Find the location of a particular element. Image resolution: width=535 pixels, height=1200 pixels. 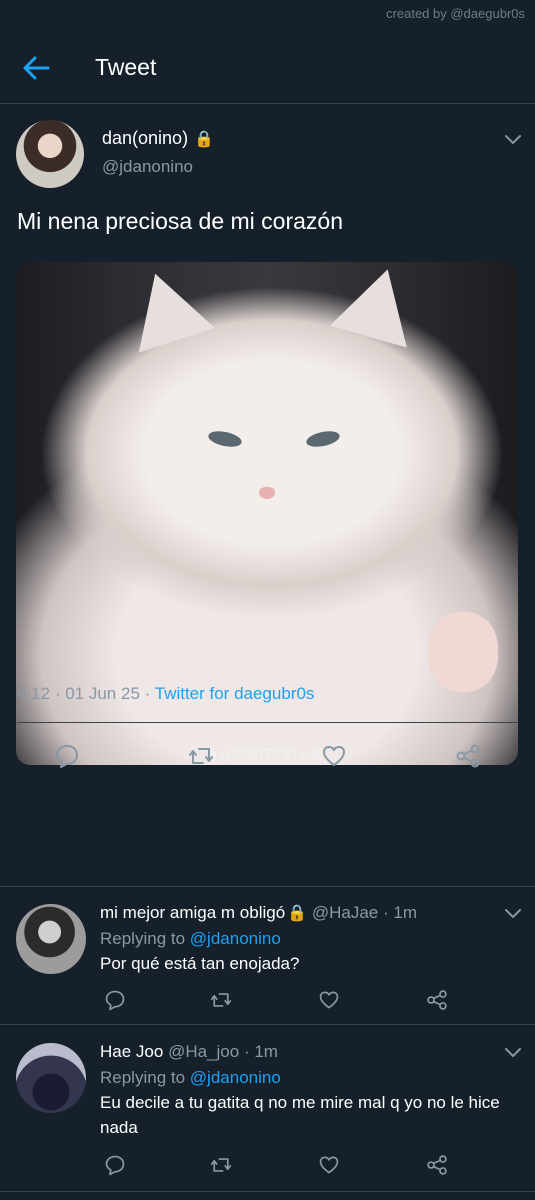

reply-handle: @Ha_joo is located at coordinates (203, 1051).